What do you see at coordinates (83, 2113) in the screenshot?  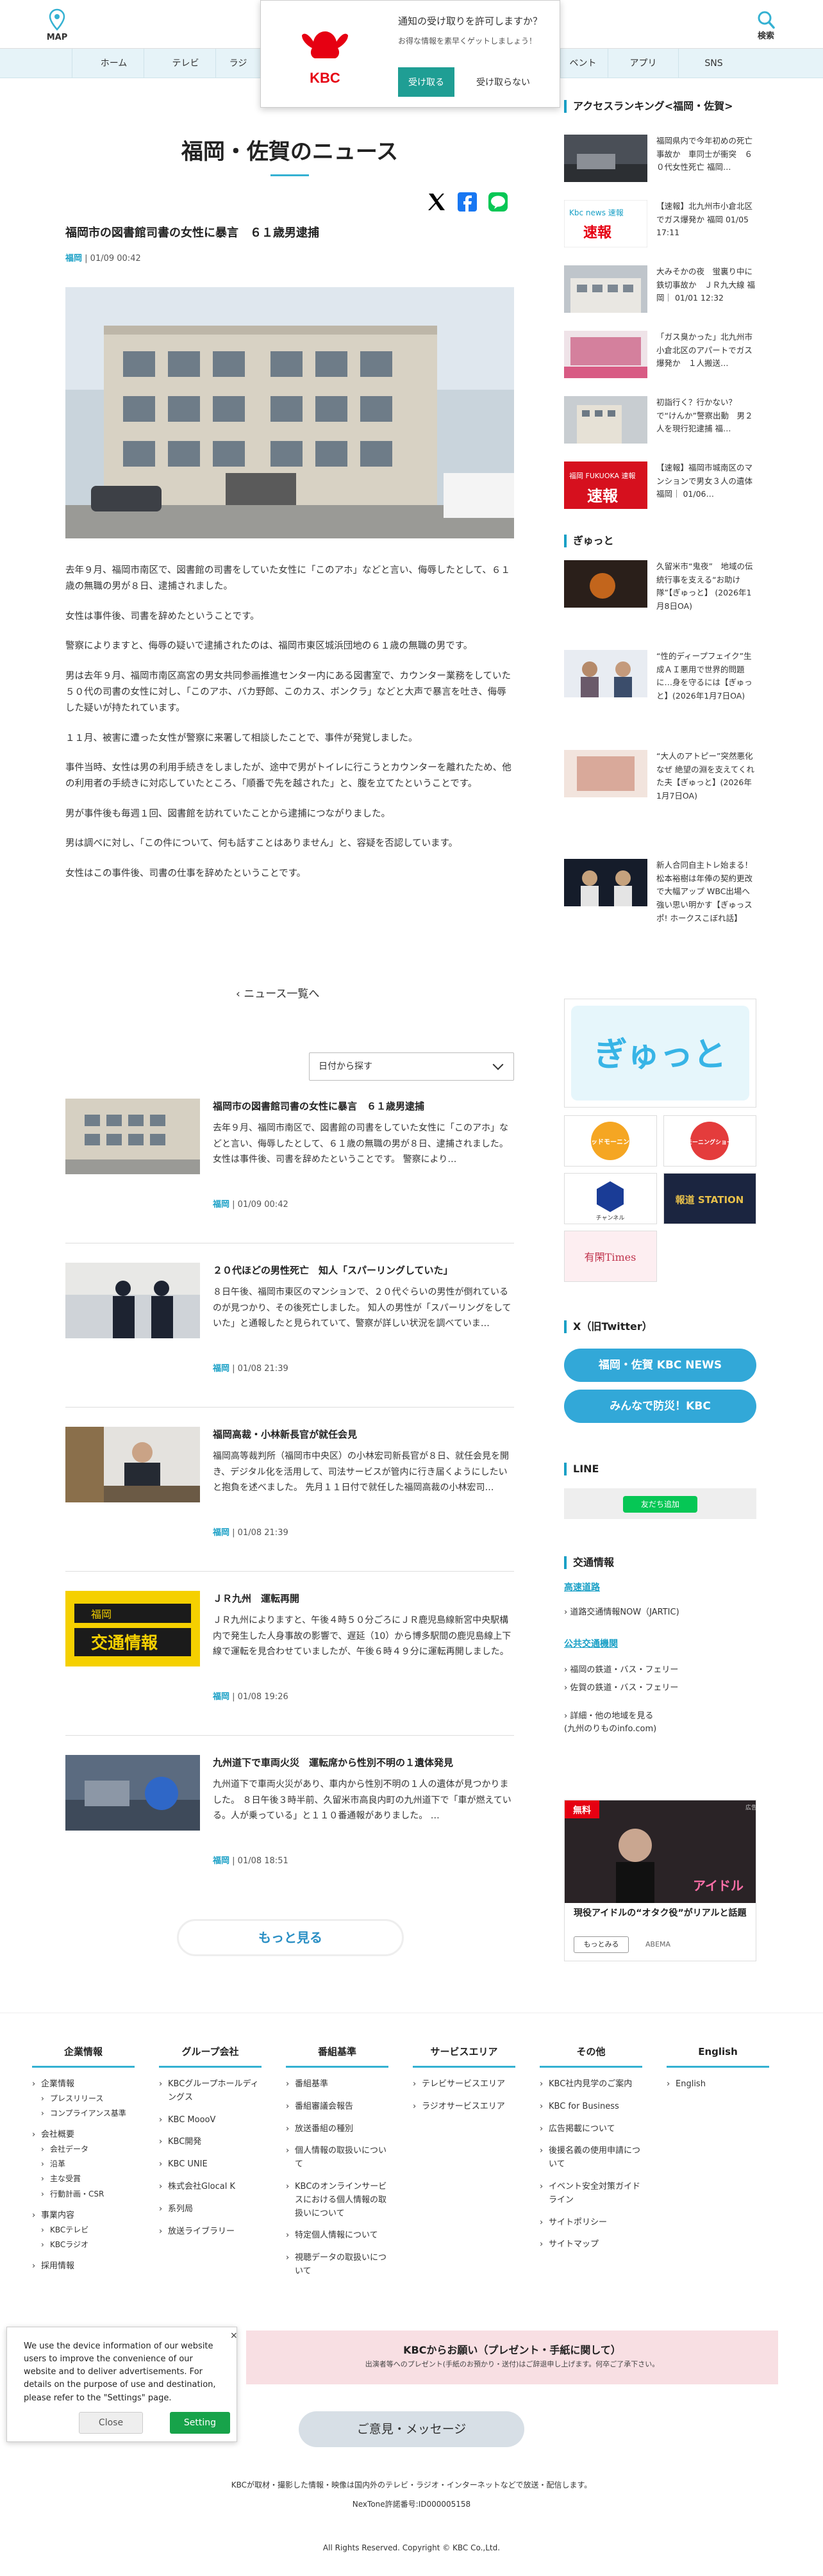 I see `footer-link: コンプライアンス基準` at bounding box center [83, 2113].